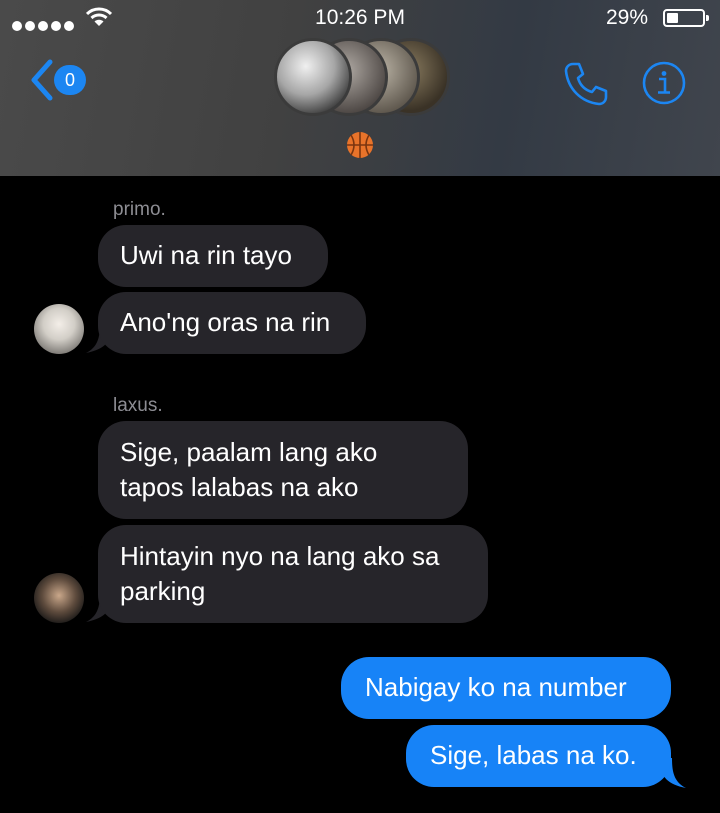  Describe the element at coordinates (360, 18) in the screenshot. I see `status-bar: 10:26 PM 29%` at that location.